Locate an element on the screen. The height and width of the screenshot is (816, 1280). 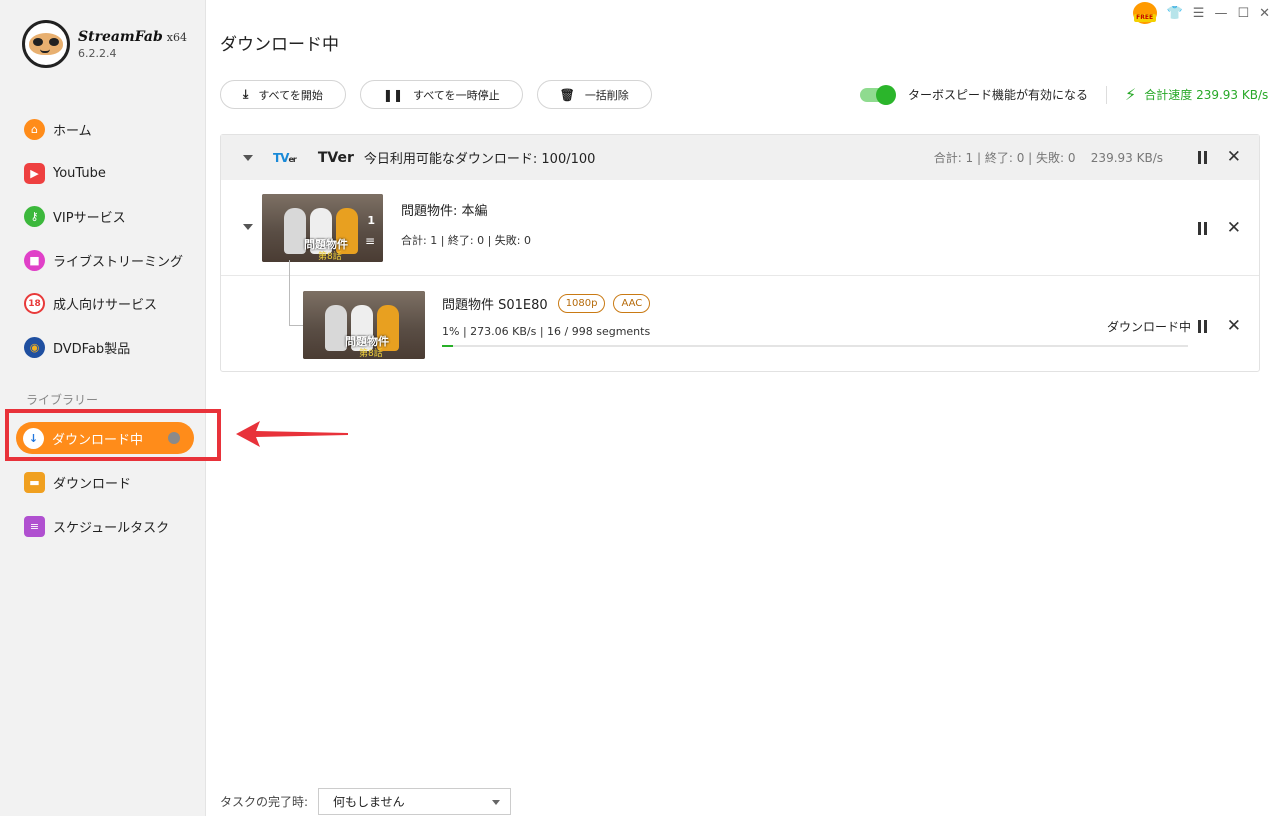
sidebar-item-downloaded: ▬ ダウンロード is located at coordinates (103, 482).